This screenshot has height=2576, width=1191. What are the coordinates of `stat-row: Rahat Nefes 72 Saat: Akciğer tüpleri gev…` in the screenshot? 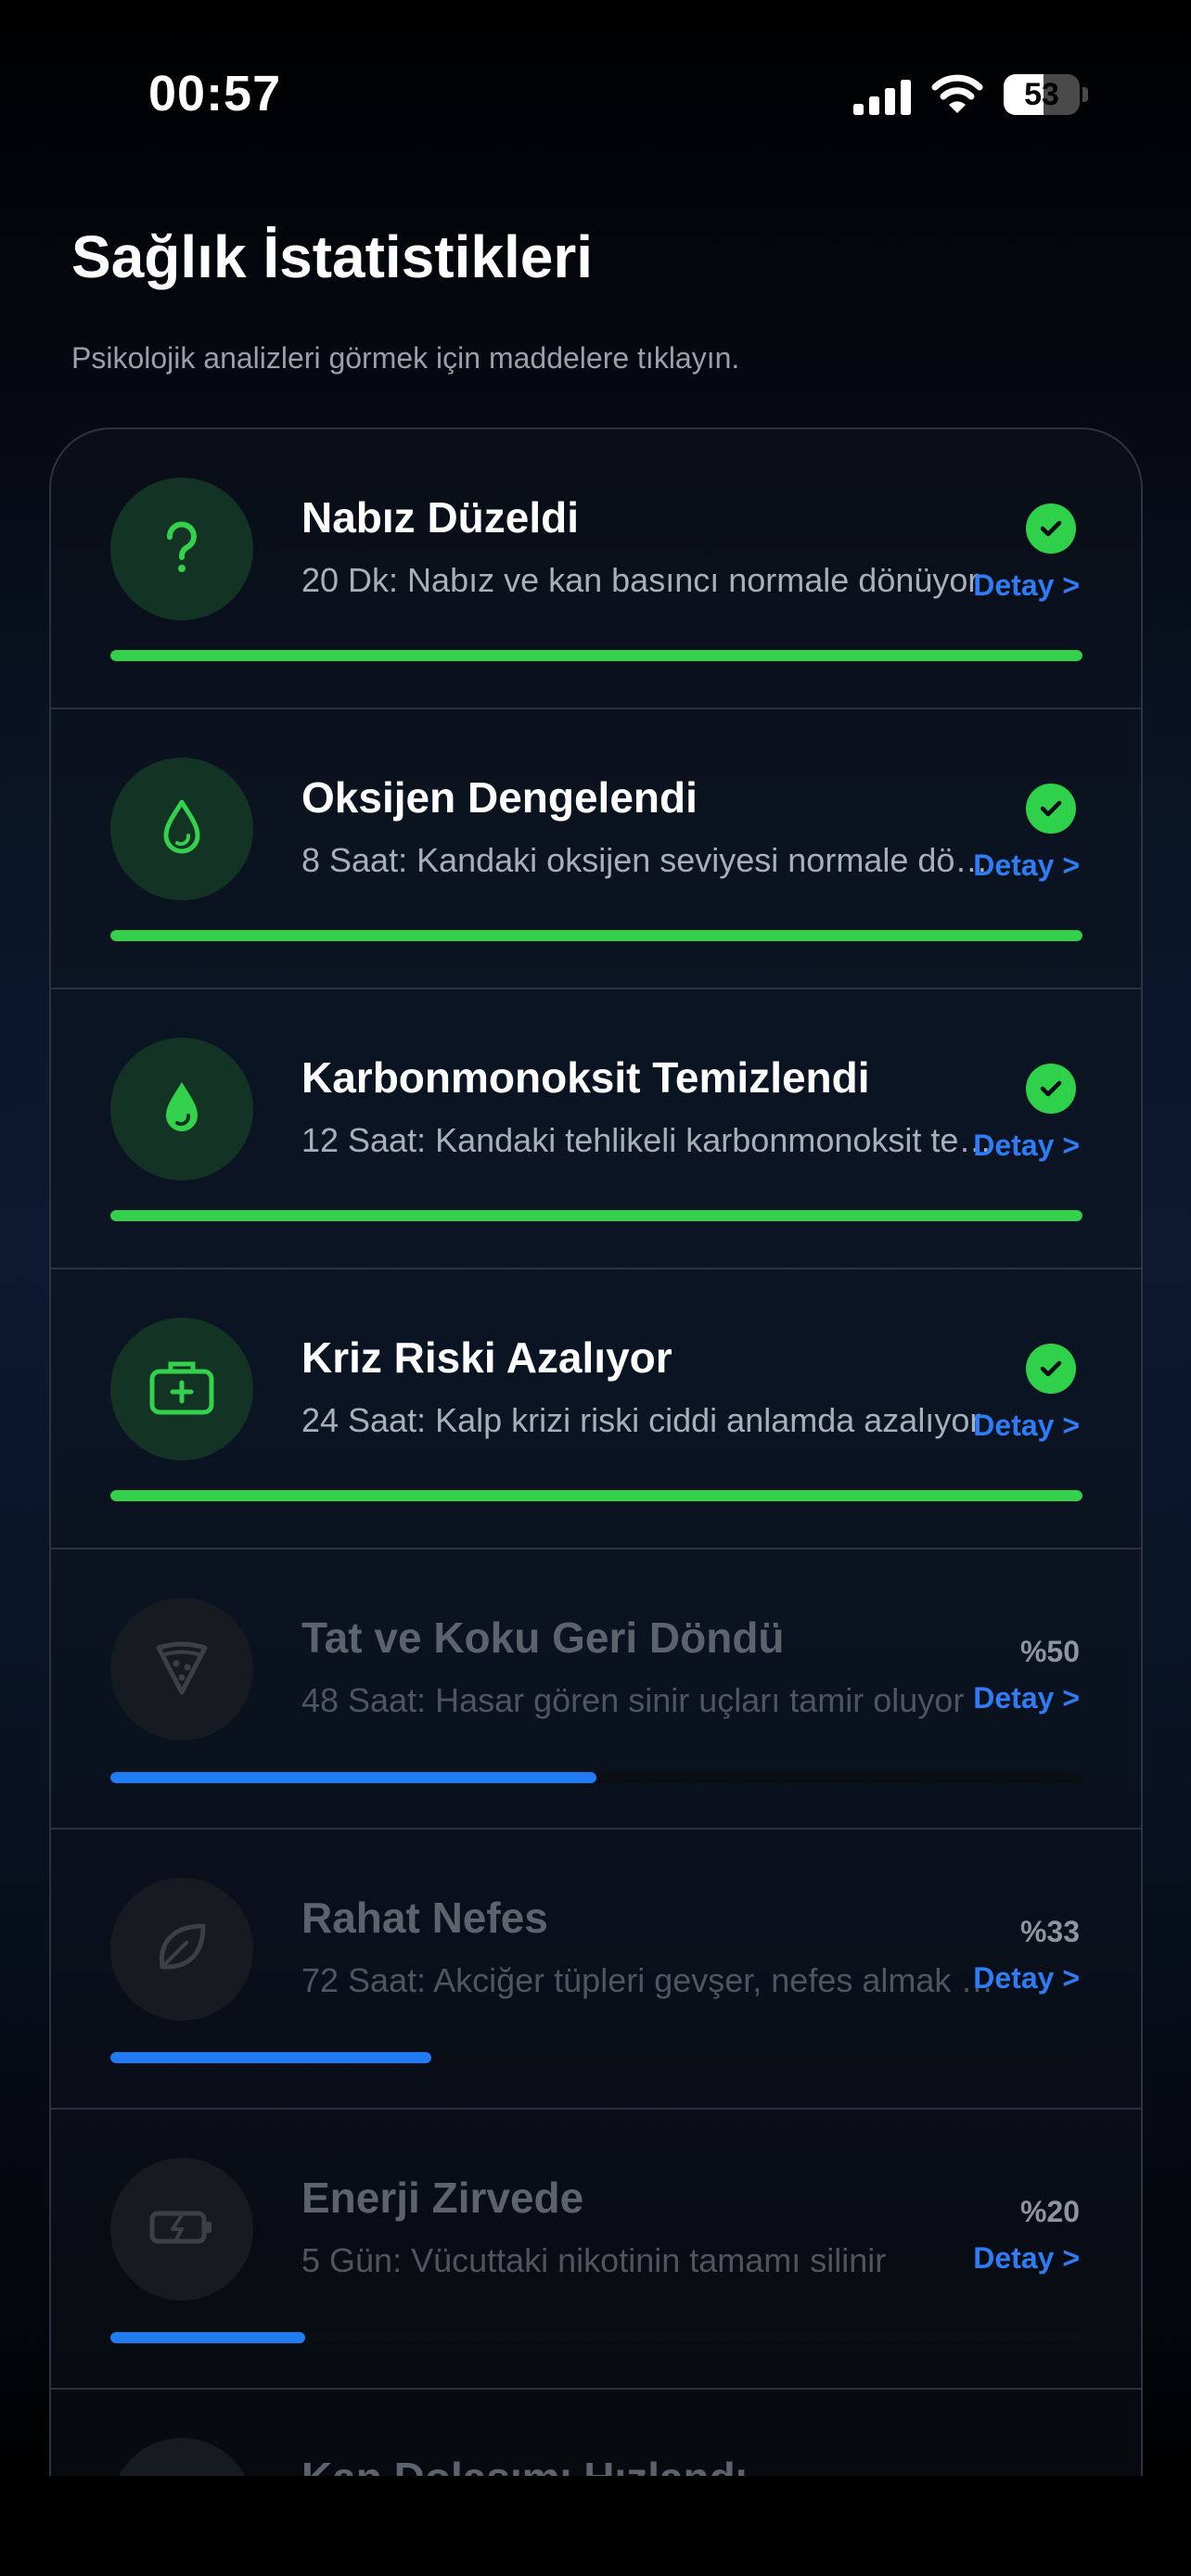 It's located at (596, 1970).